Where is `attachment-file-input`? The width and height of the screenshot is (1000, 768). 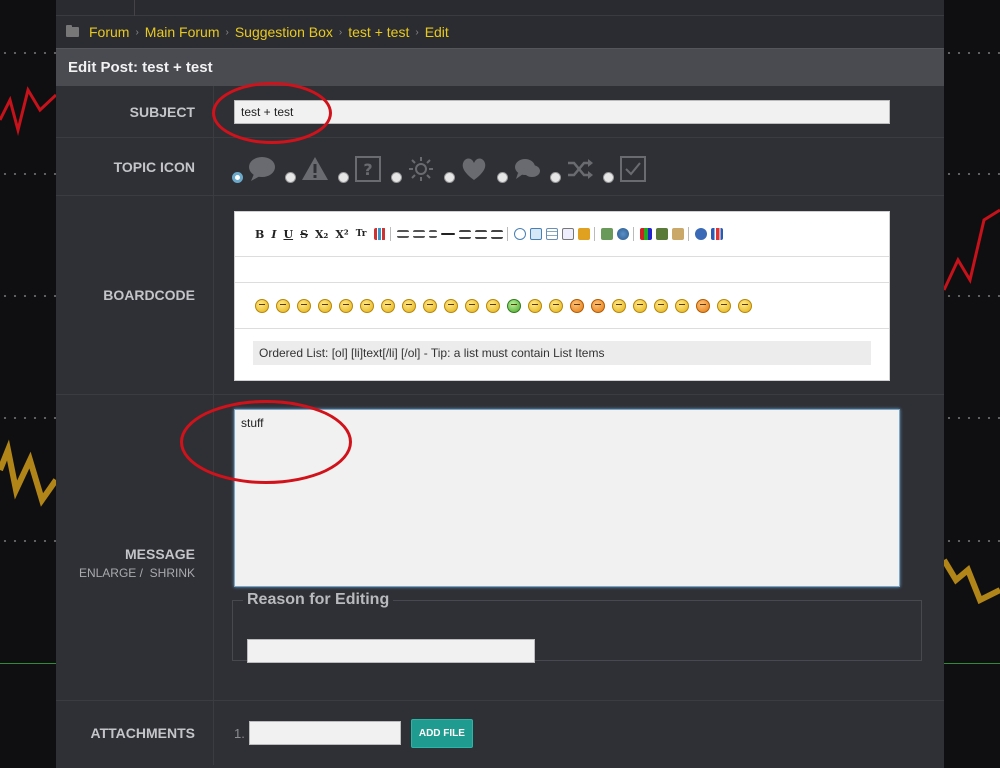 attachment-file-input is located at coordinates (324, 733).